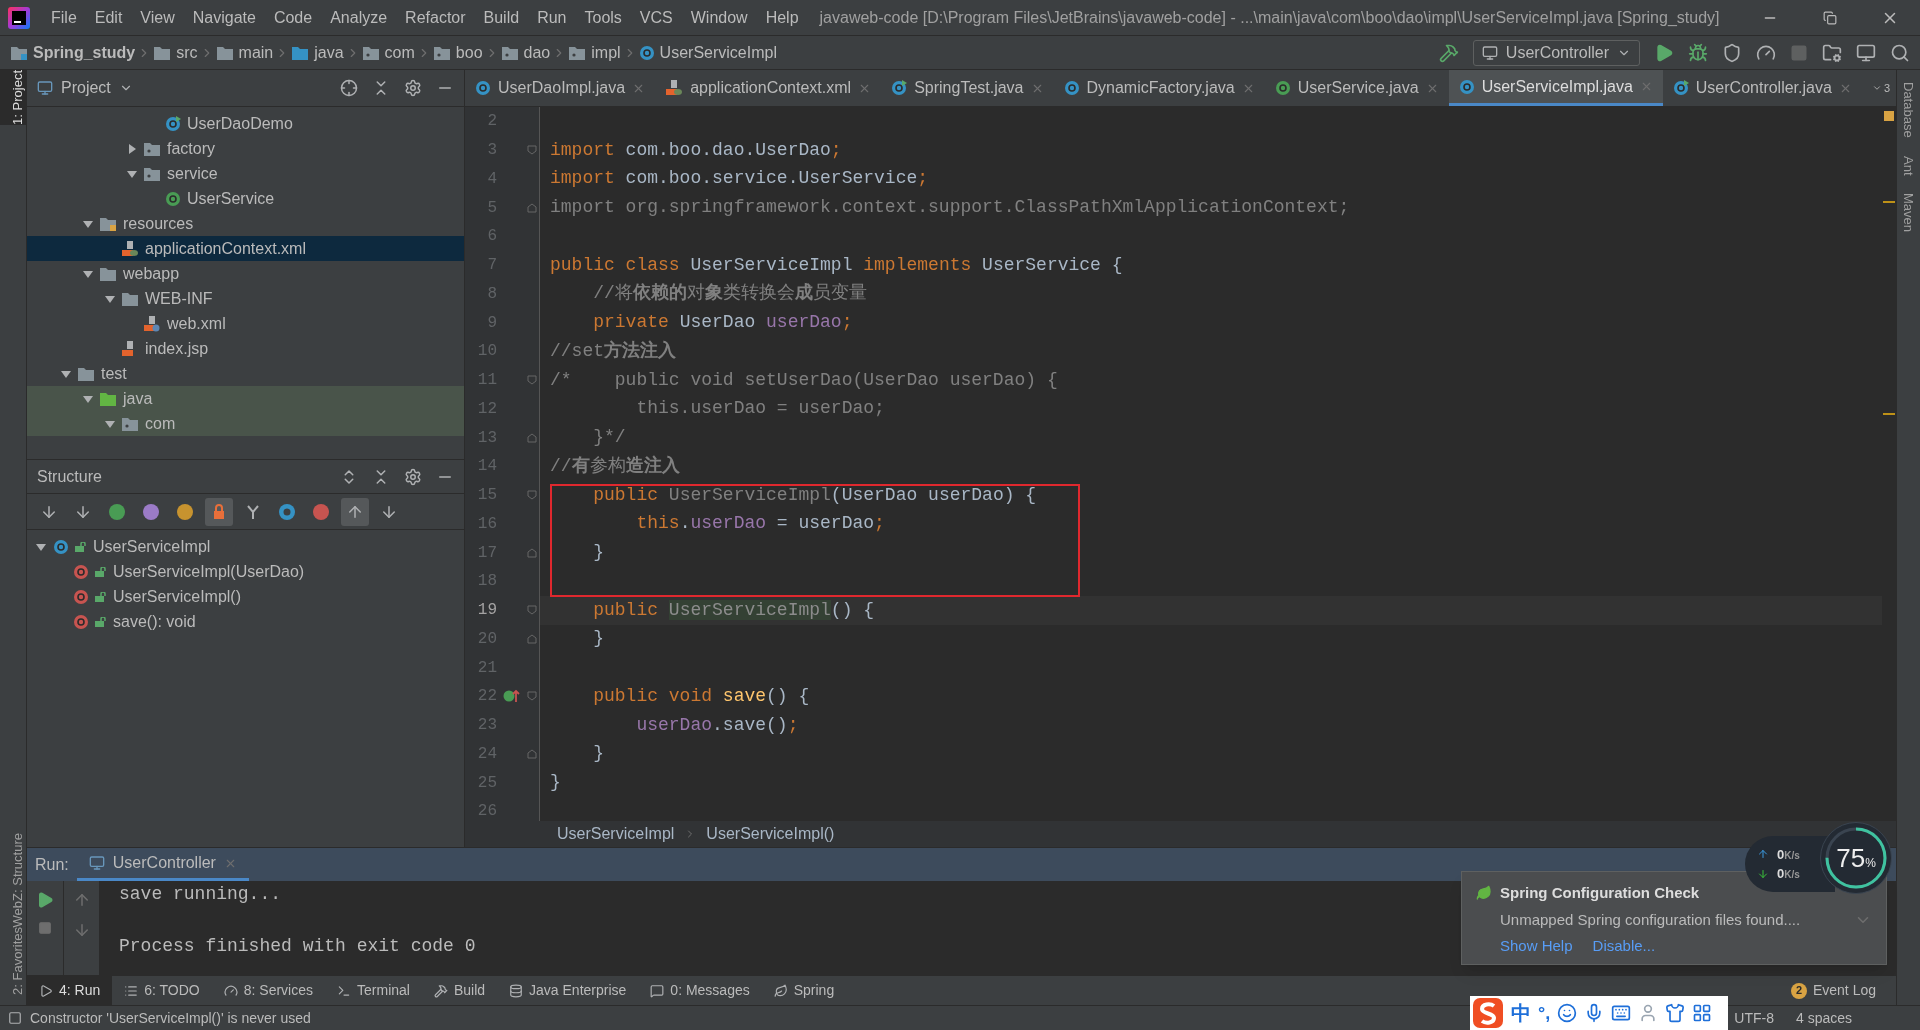  What do you see at coordinates (1544, 1013) in the screenshot?
I see `punctuation-mode: °,` at bounding box center [1544, 1013].